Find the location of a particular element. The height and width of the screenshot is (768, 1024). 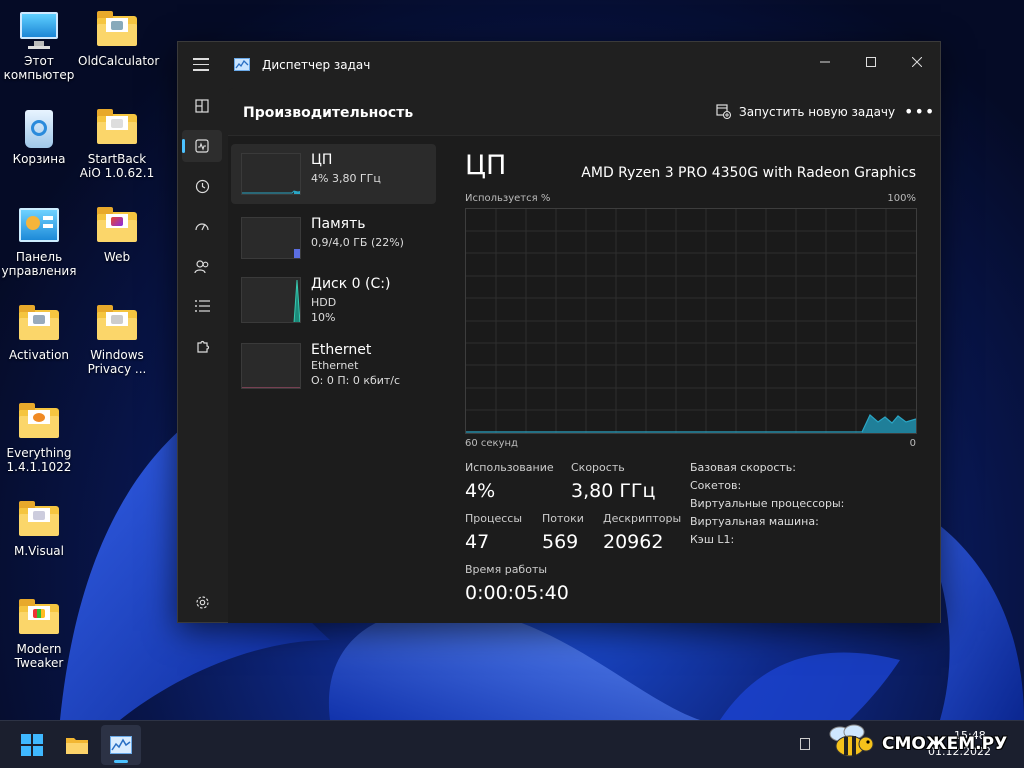

tray-notification-icon is located at coordinates (805, 744).